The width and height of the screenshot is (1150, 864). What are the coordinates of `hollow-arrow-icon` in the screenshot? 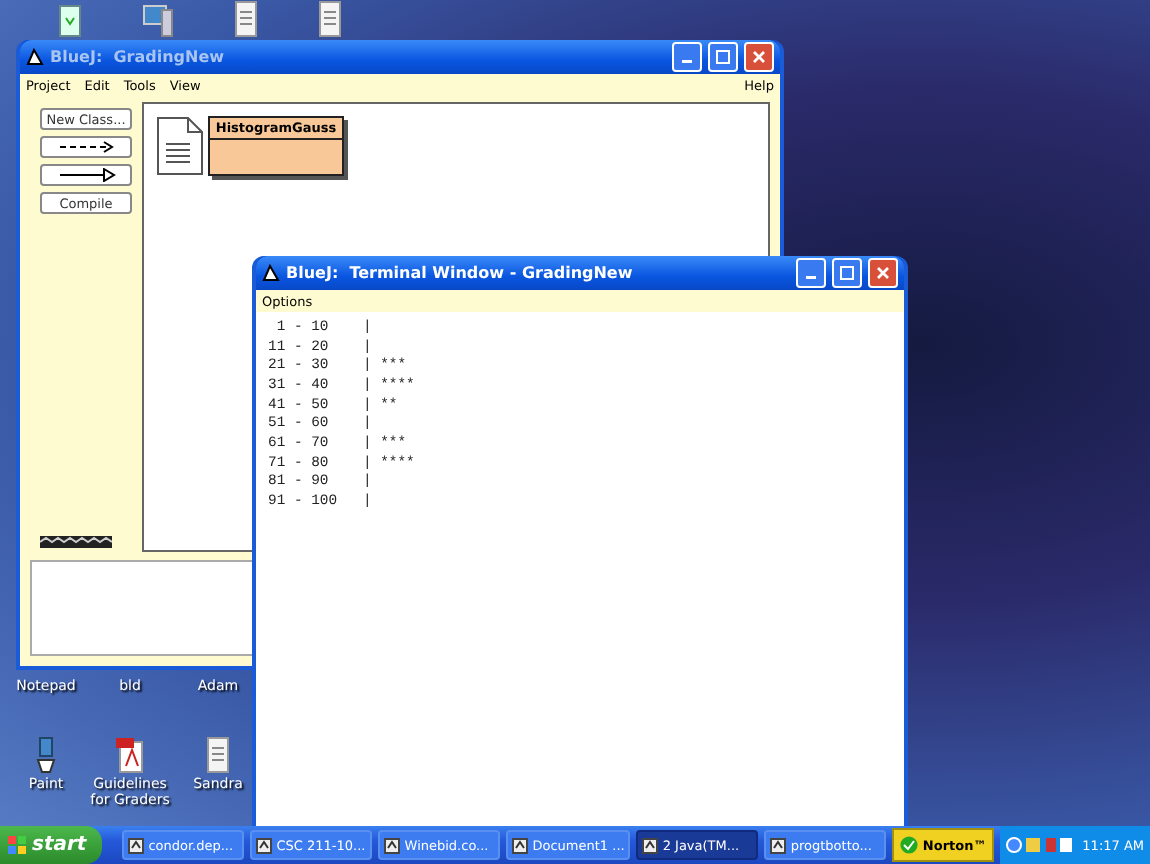 It's located at (86, 175).